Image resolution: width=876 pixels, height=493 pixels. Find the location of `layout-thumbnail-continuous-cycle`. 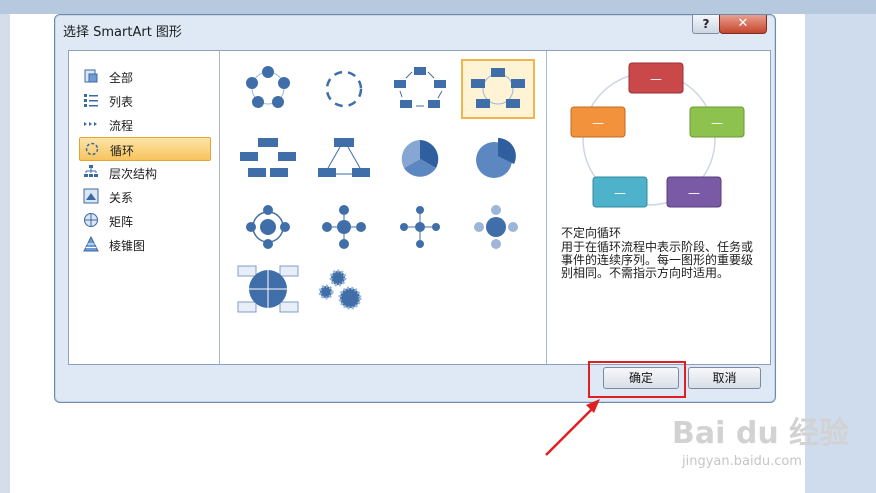

layout-thumbnail-continuous-cycle is located at coordinates (268, 159).